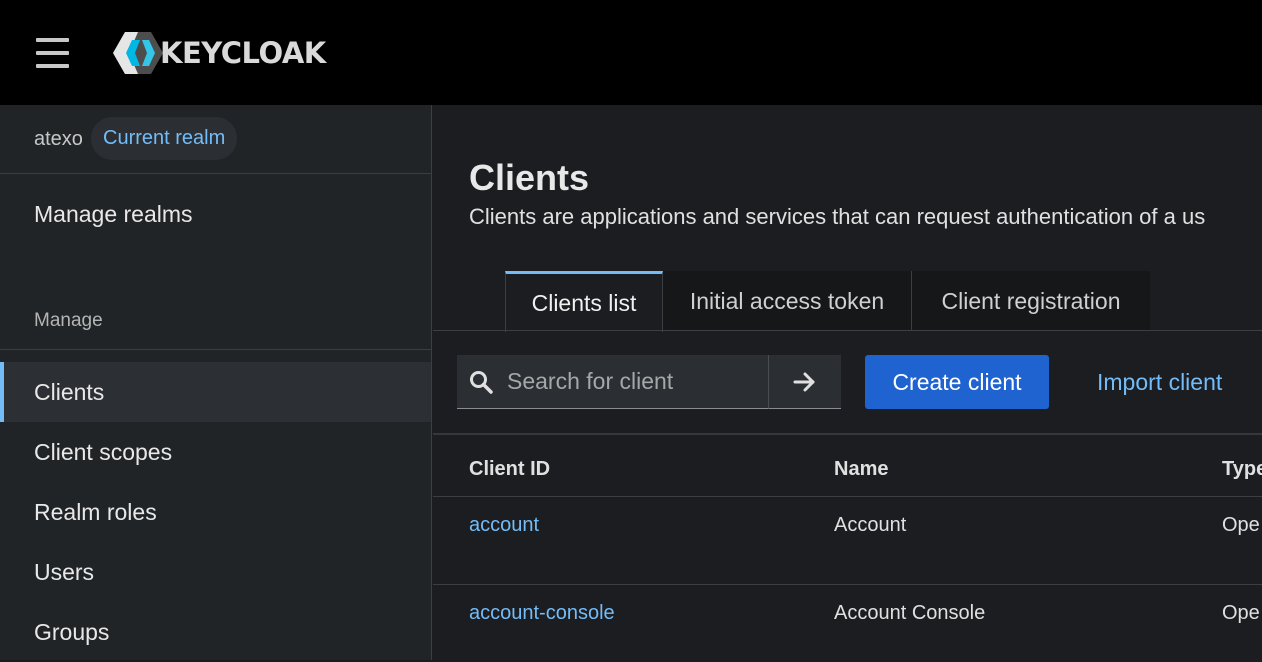 The width and height of the screenshot is (1262, 662). I want to click on toolbar-divider, so click(847, 434).